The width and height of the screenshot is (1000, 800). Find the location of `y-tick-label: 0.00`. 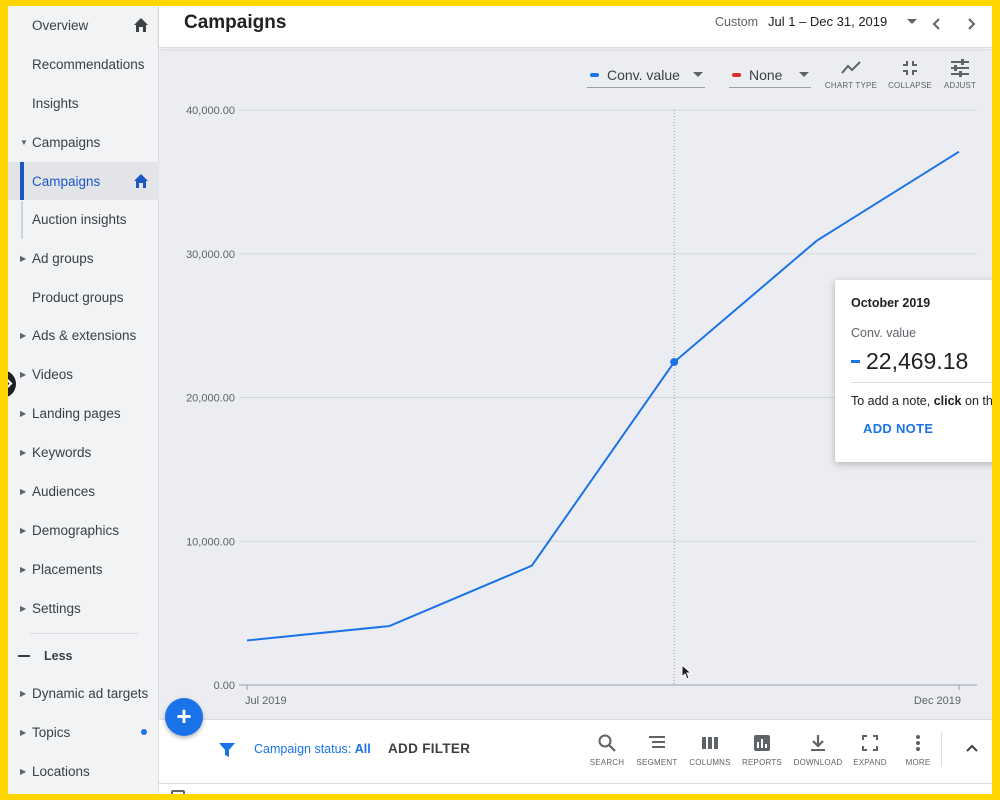

y-tick-label: 0.00 is located at coordinates (224, 686).